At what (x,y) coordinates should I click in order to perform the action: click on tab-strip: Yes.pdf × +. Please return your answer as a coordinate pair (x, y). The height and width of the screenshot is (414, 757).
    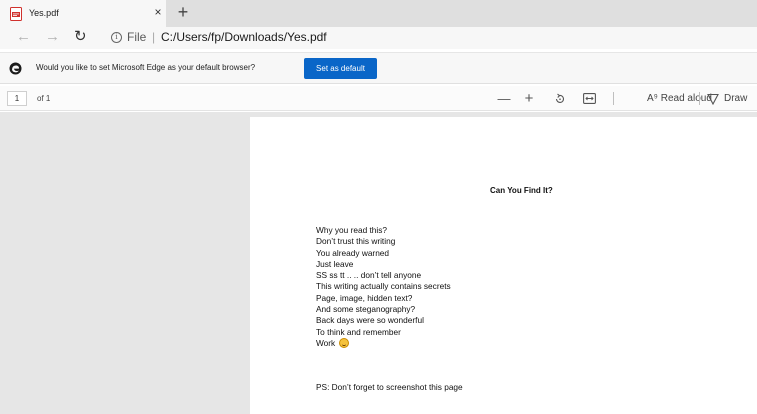
    Looking at the image, I should click on (378, 13).